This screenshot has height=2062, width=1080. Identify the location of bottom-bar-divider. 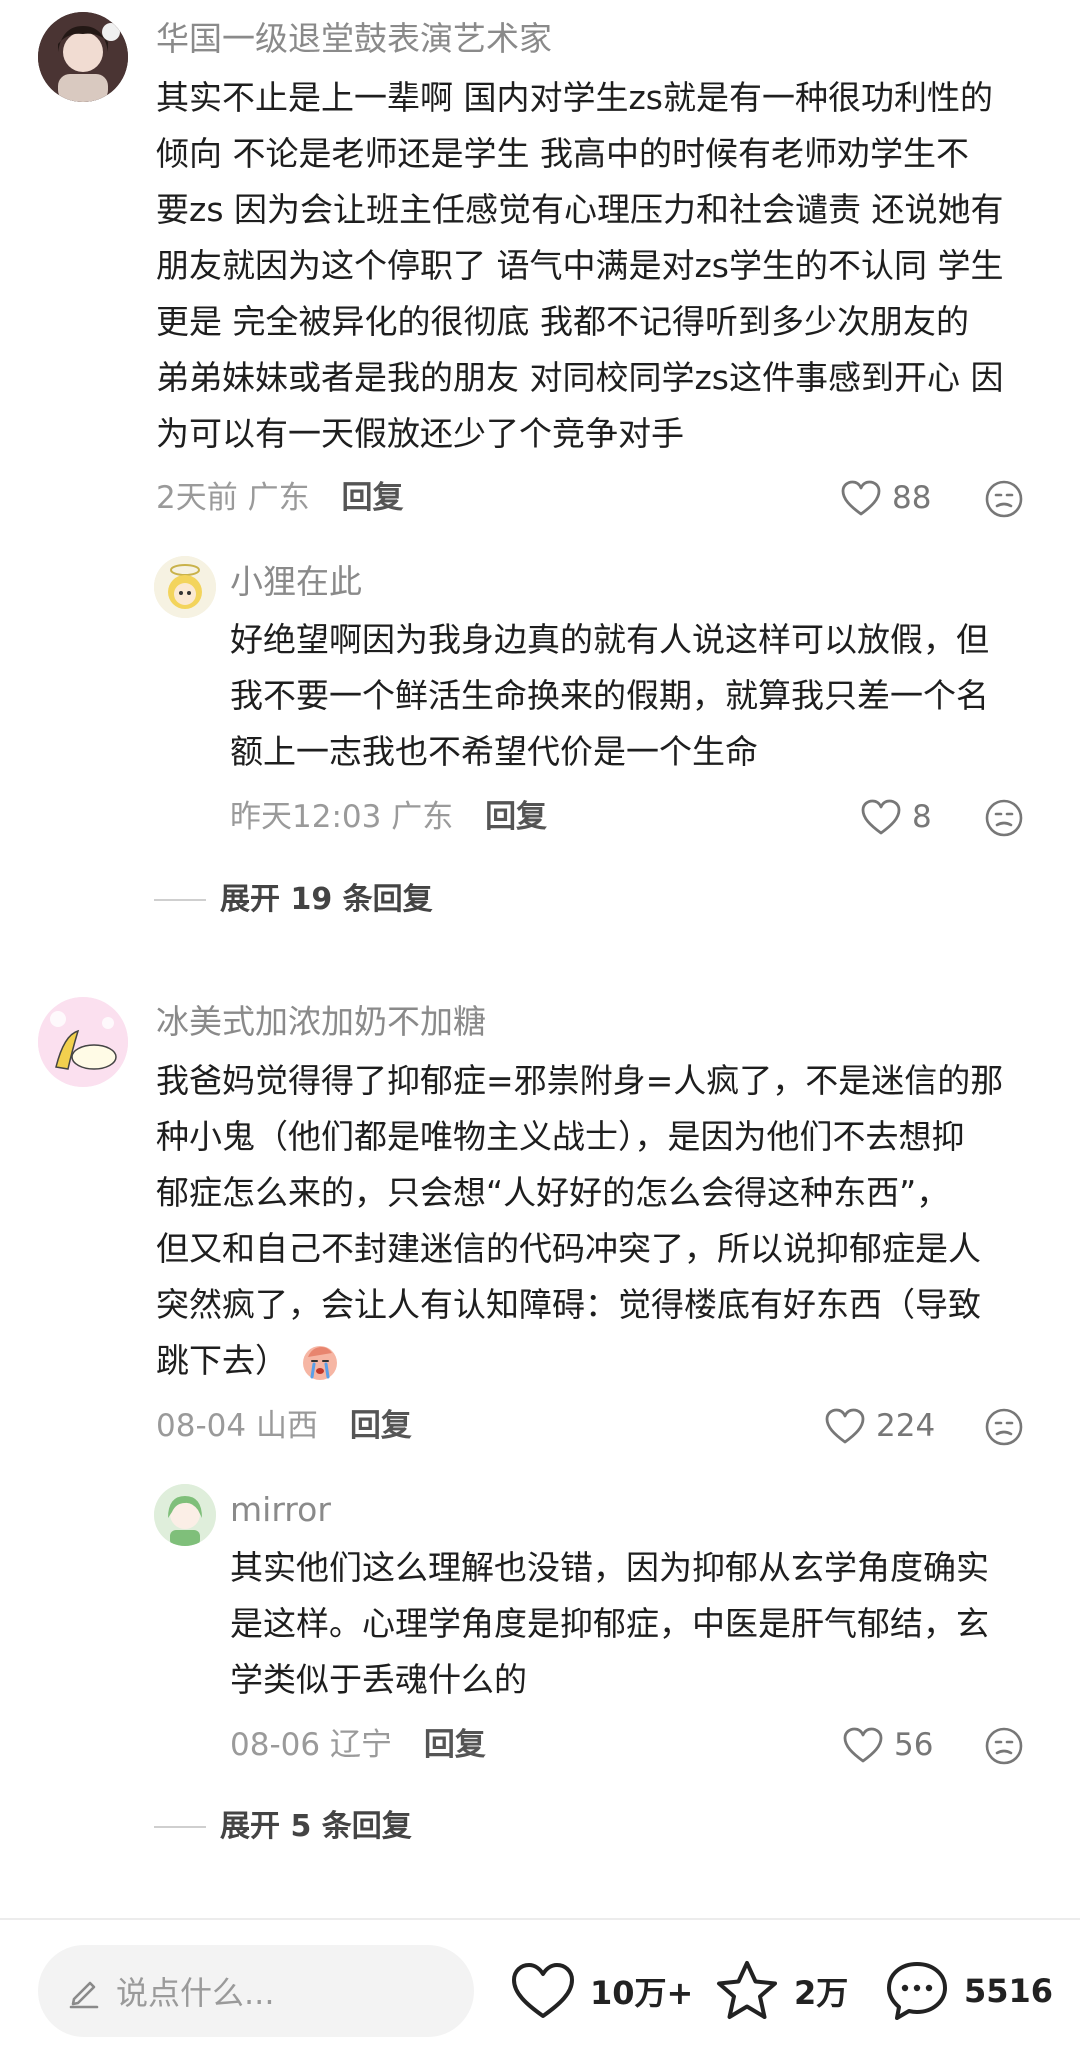
(540, 1919).